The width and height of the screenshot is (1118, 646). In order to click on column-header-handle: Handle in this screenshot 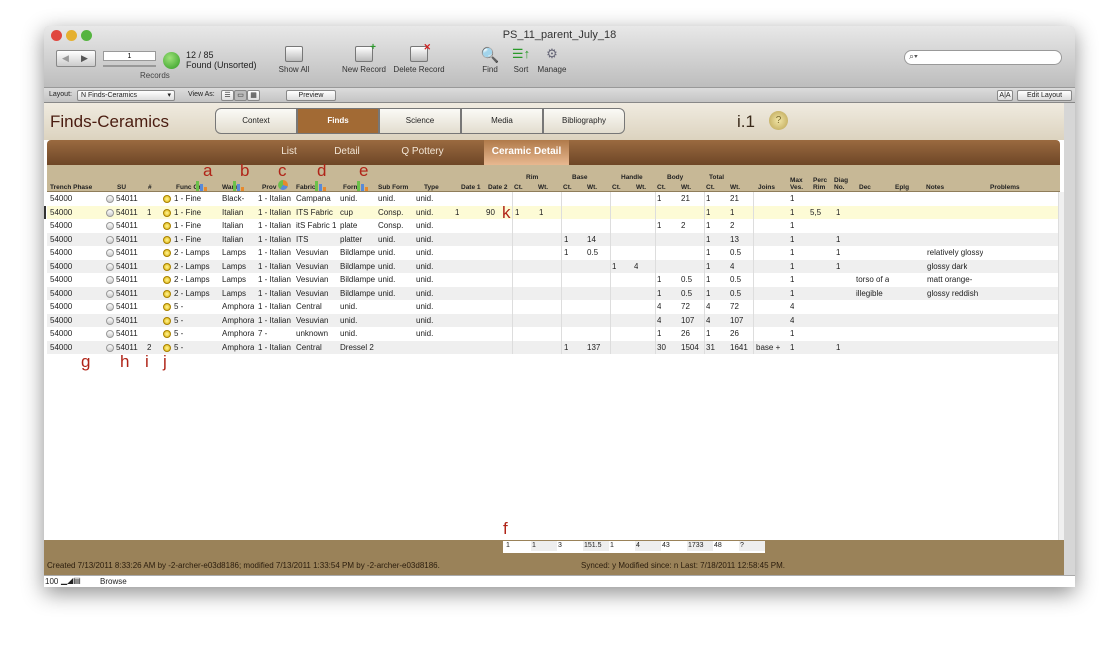, I will do `click(632, 177)`.